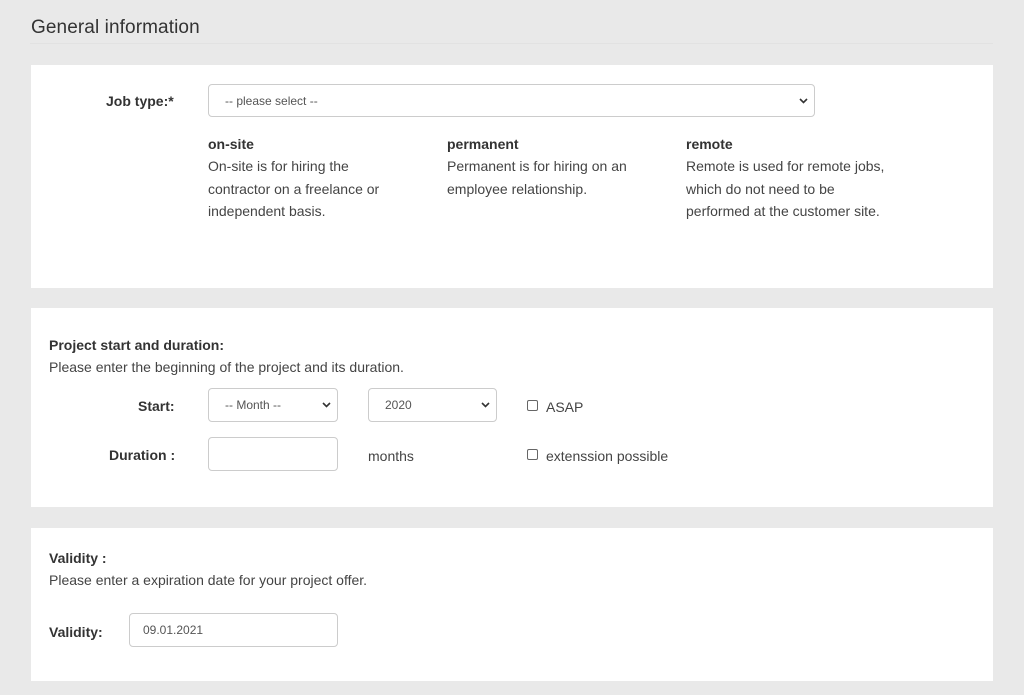 Image resolution: width=1024 pixels, height=695 pixels. I want to click on start-month-select: -- Month --, so click(273, 405).